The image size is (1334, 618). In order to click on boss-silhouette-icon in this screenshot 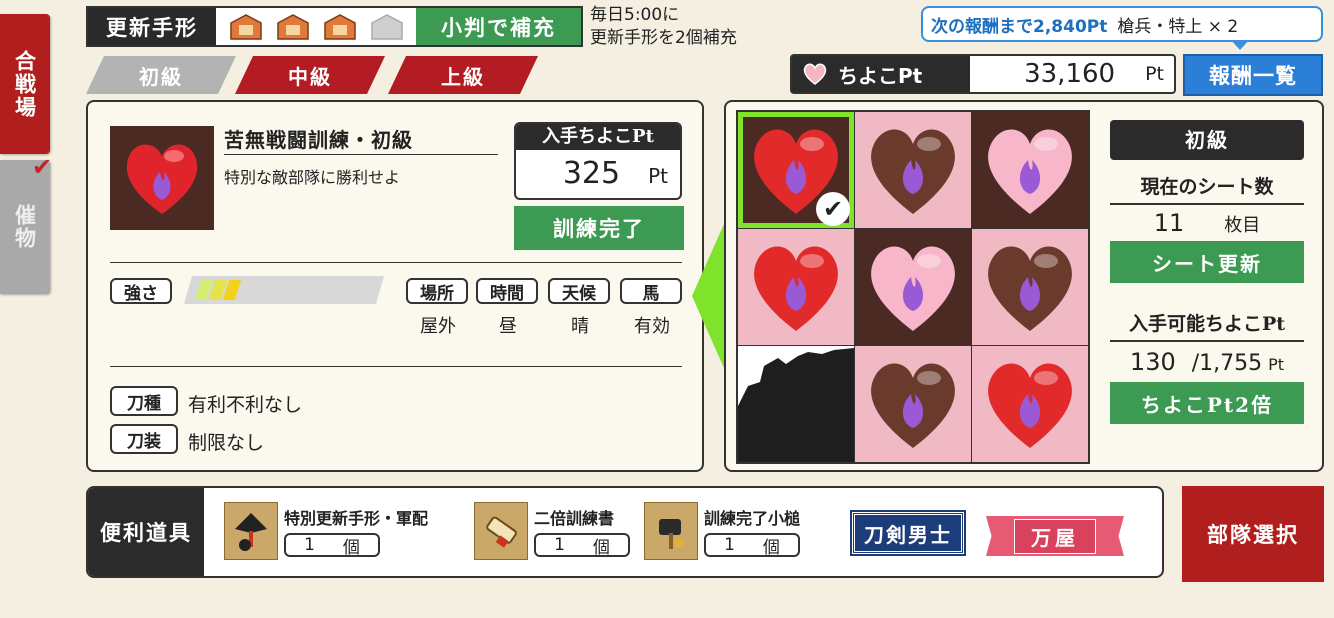, I will do `click(796, 405)`.